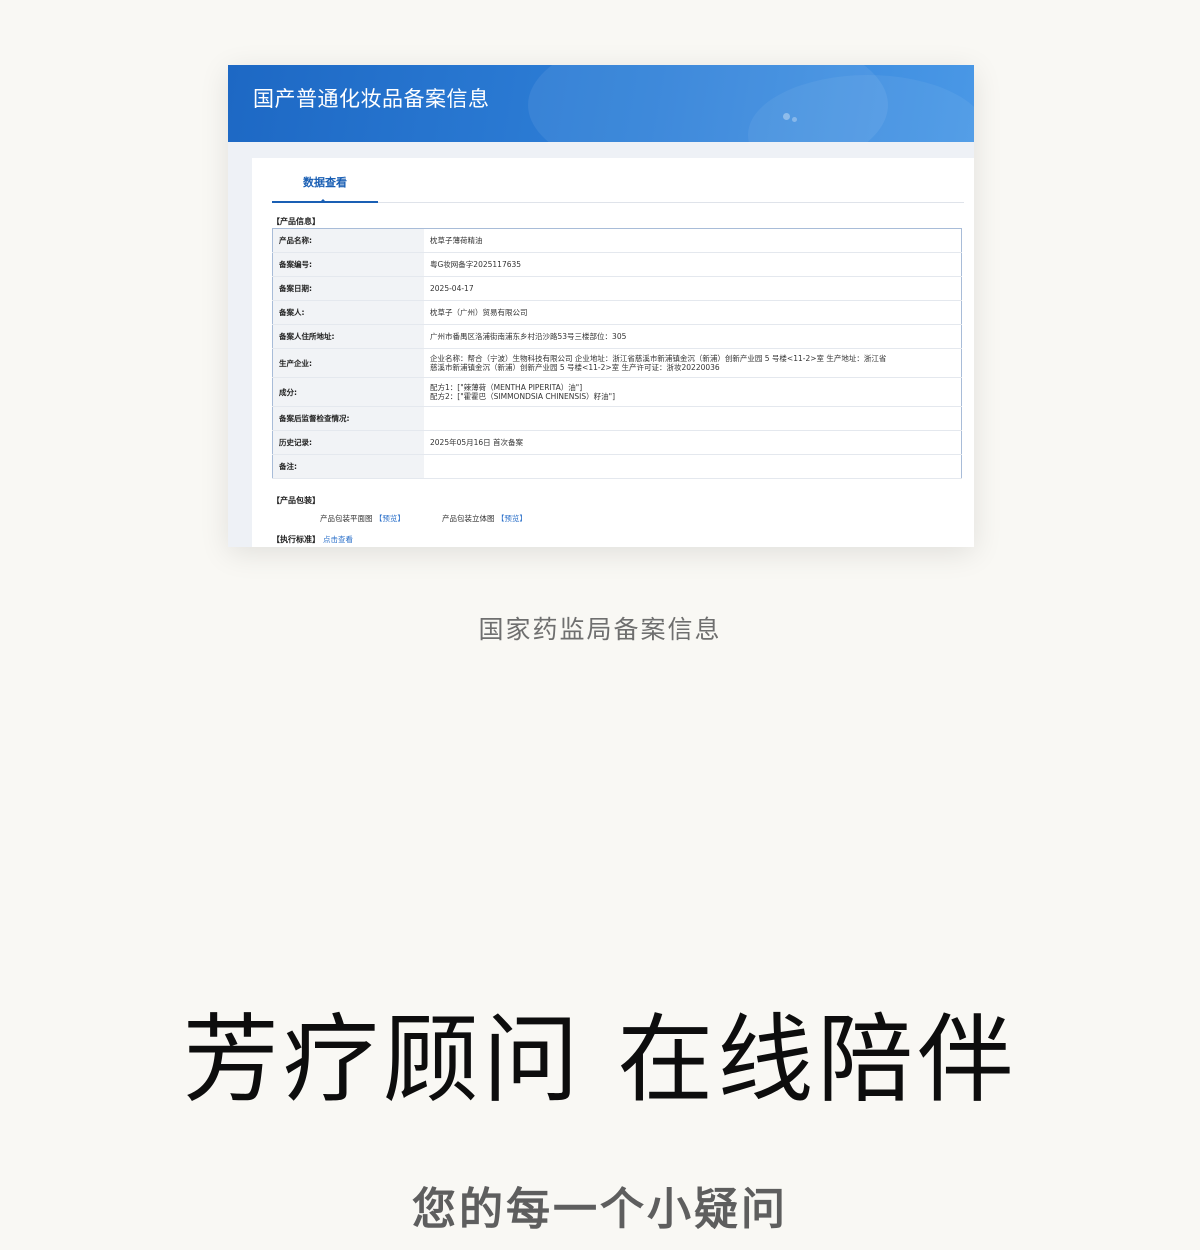 Image resolution: width=1200 pixels, height=1250 pixels. I want to click on field-value: 2025-04-17, so click(693, 288).